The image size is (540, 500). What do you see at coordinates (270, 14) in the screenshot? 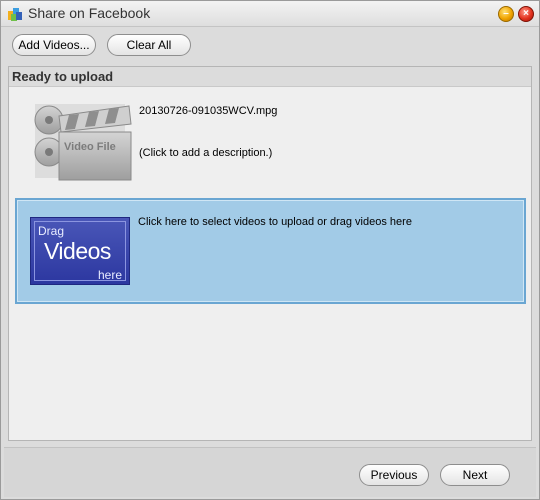
I see `title-bar: Share on Facebook – ×` at bounding box center [270, 14].